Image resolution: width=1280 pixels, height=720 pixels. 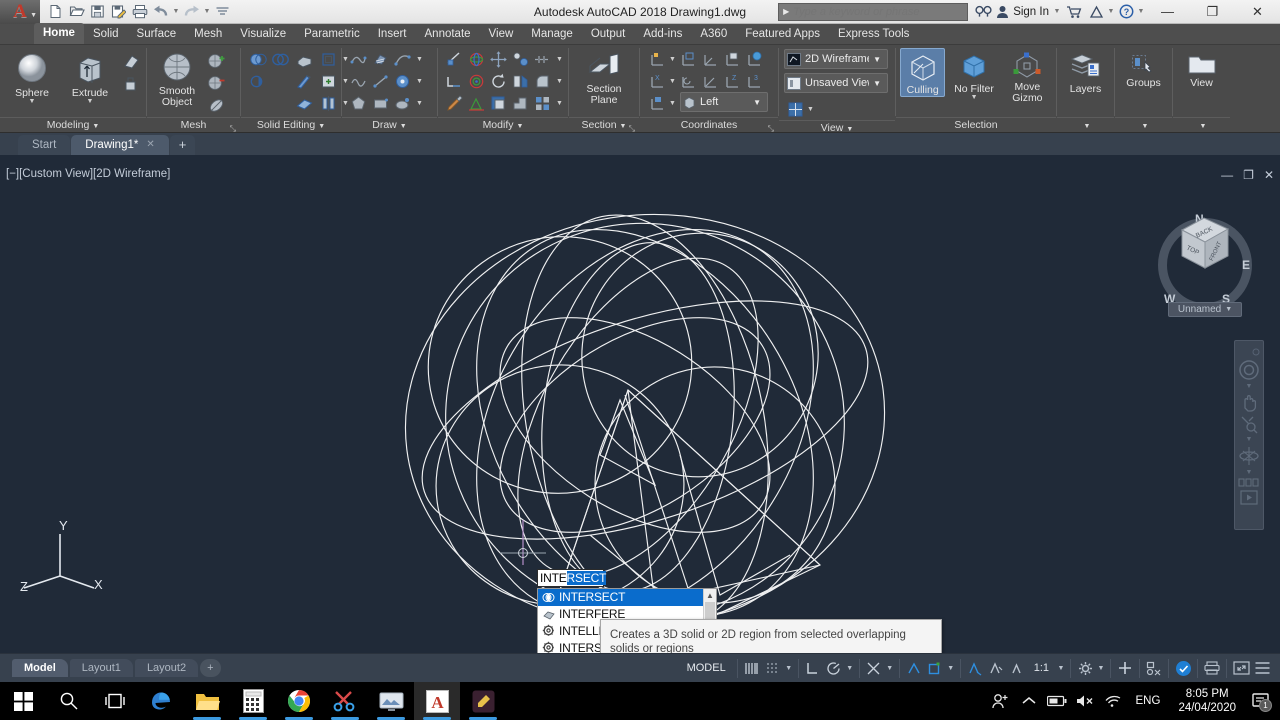 I want to click on panel-title-view-palette: ▼, so click(x=1201, y=124).